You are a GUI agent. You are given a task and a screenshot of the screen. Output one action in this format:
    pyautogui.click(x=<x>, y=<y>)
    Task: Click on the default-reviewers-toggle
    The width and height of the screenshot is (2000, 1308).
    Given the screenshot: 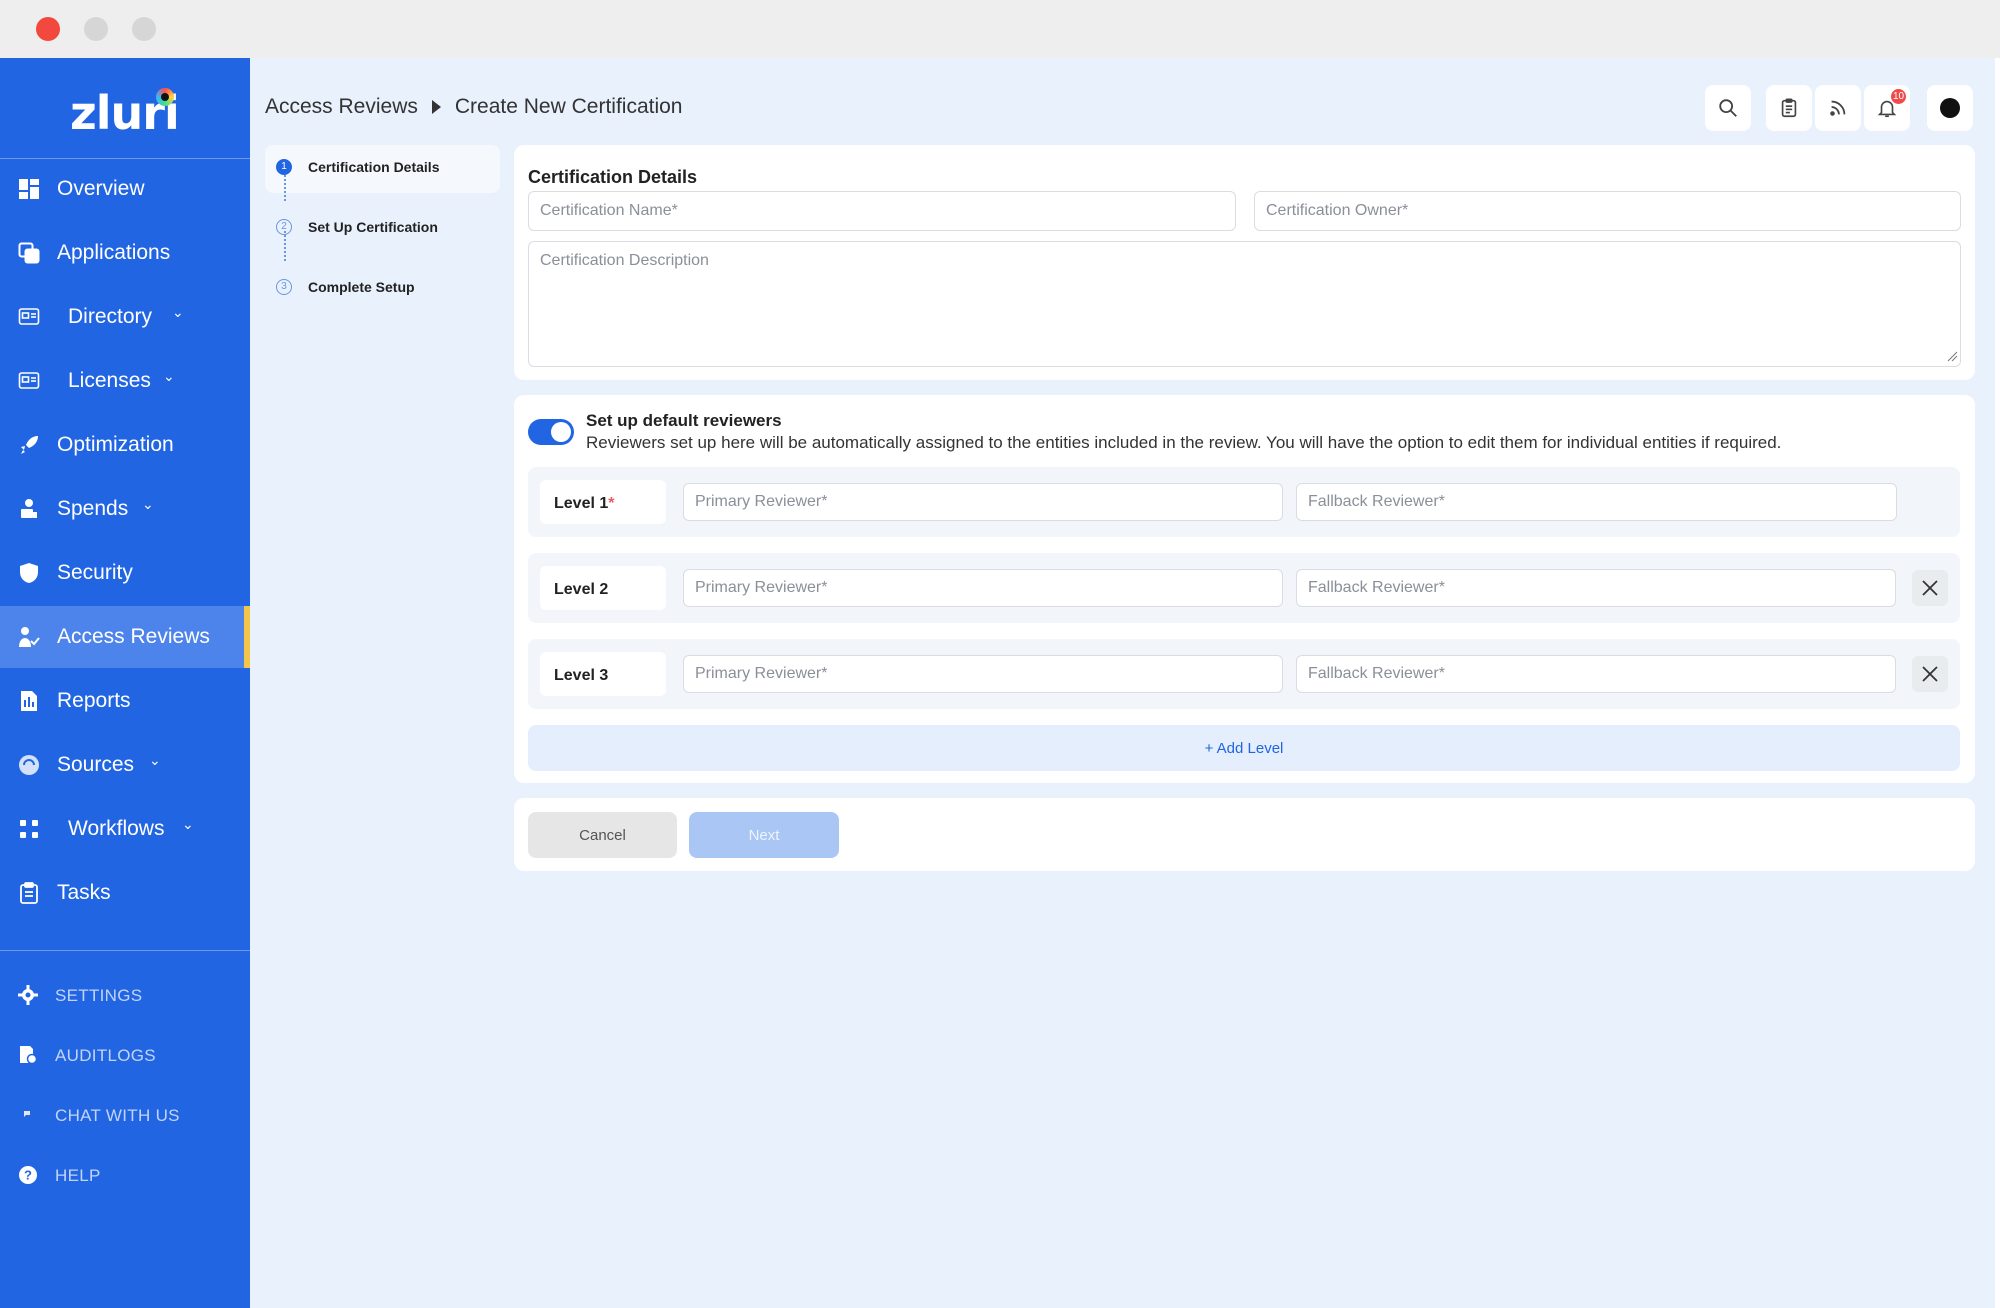 What is the action you would take?
    pyautogui.click(x=551, y=432)
    